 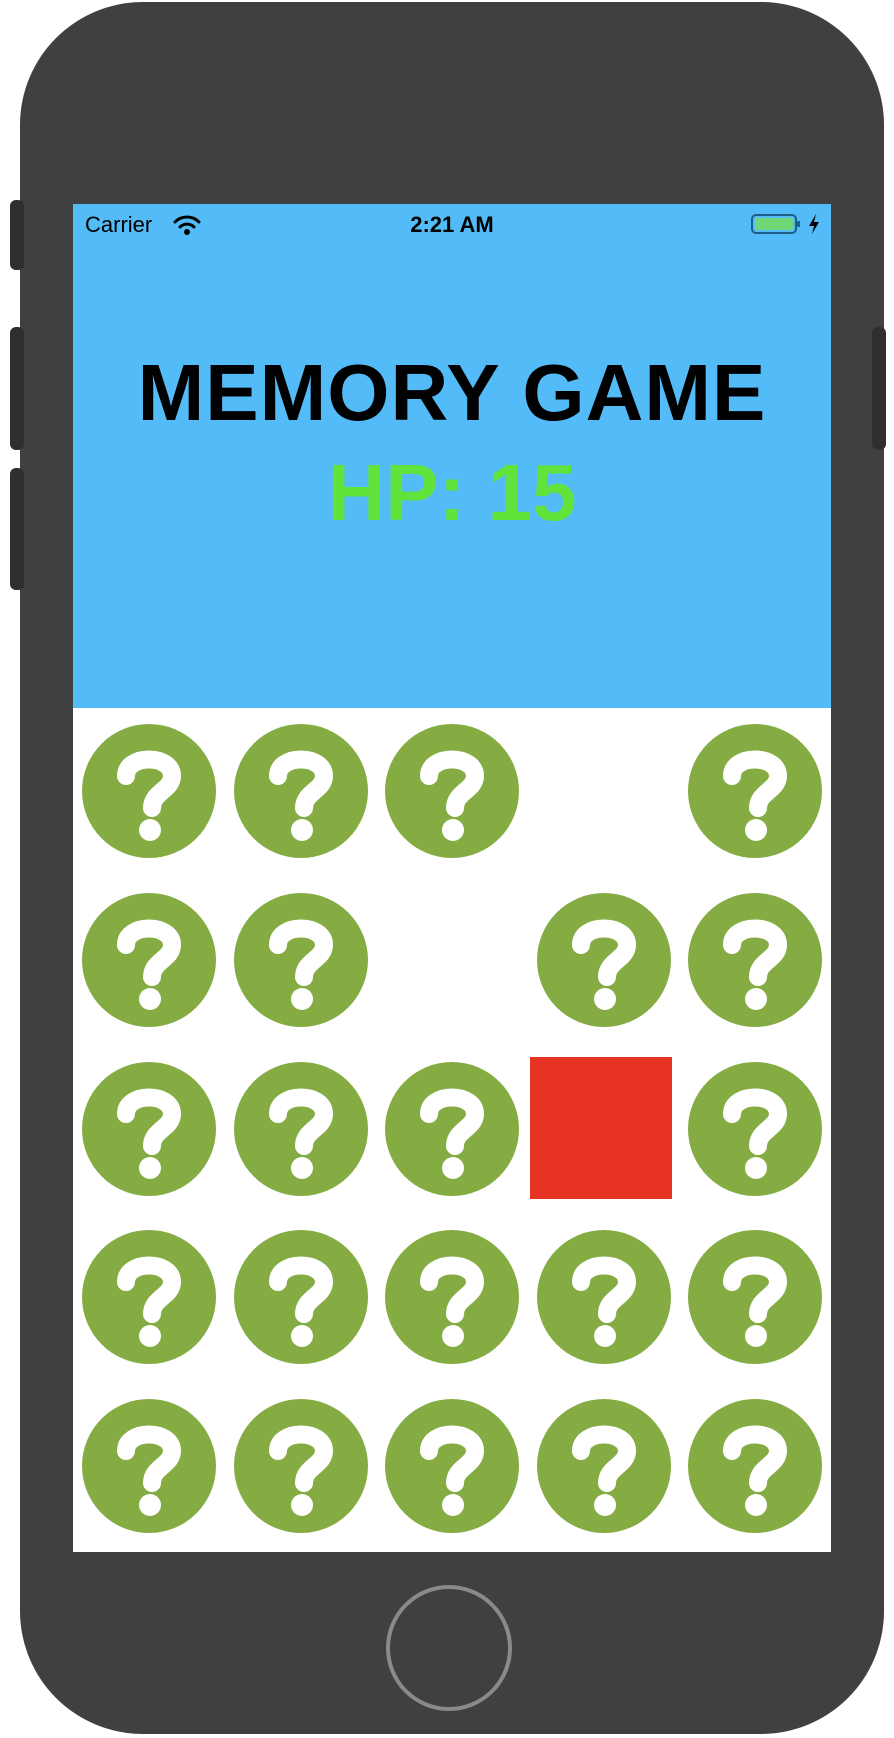 What do you see at coordinates (17, 388) in the screenshot?
I see `volume-up-button` at bounding box center [17, 388].